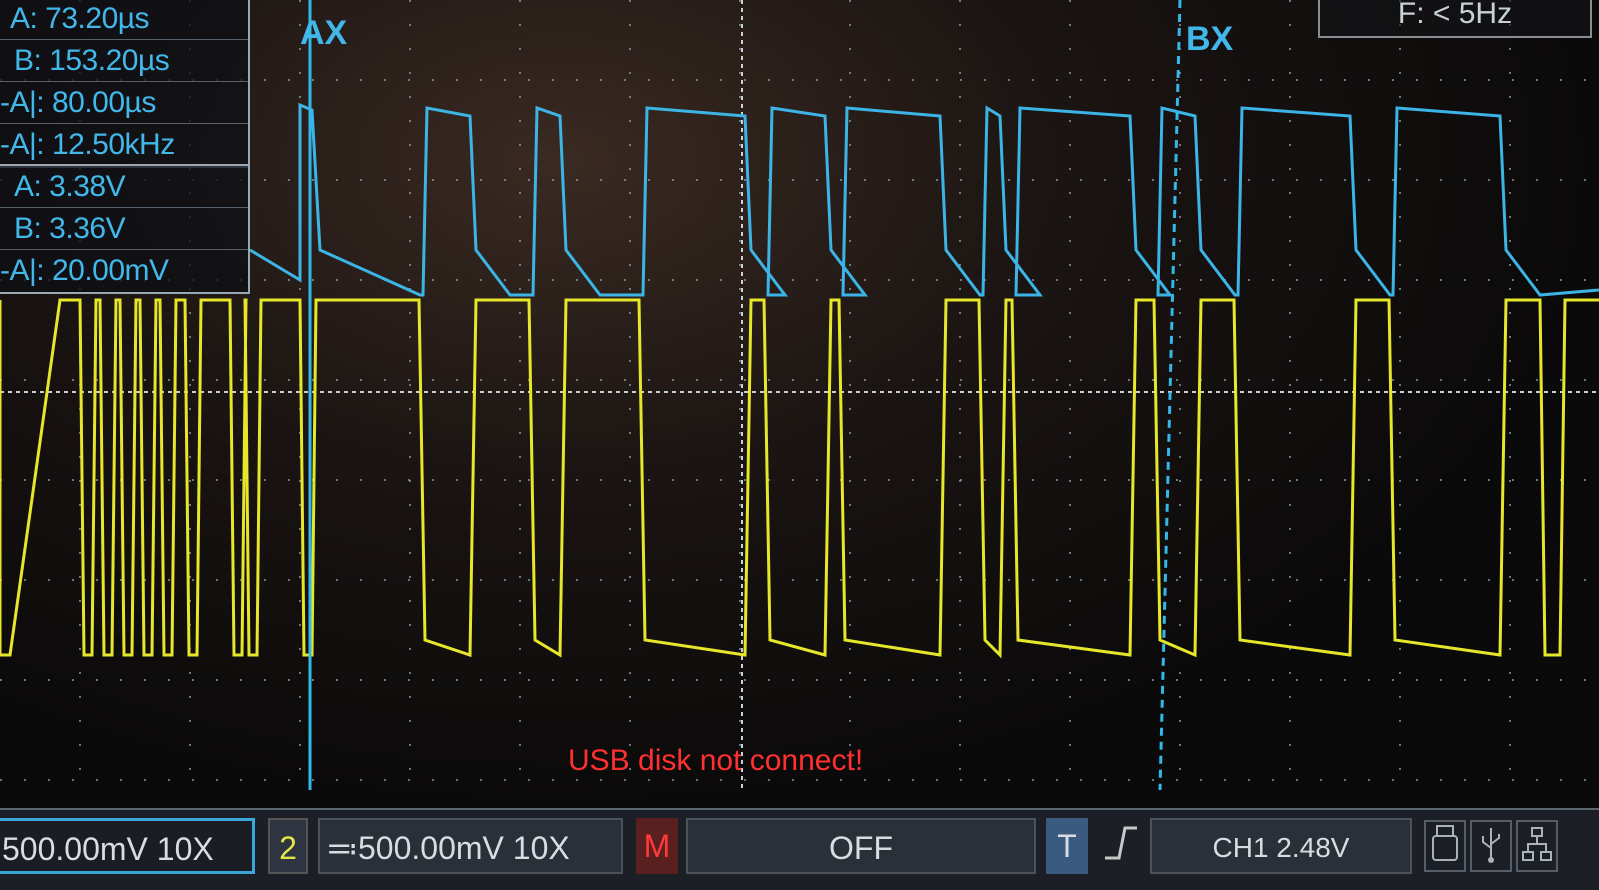 The width and height of the screenshot is (1599, 890). I want to click on cursor-delta-time: -A|: 80.00µs, so click(124, 103).